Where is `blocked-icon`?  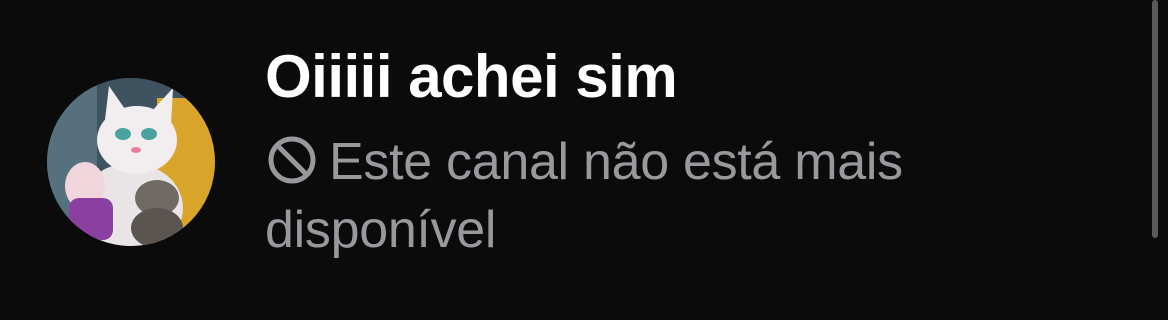 blocked-icon is located at coordinates (292, 160).